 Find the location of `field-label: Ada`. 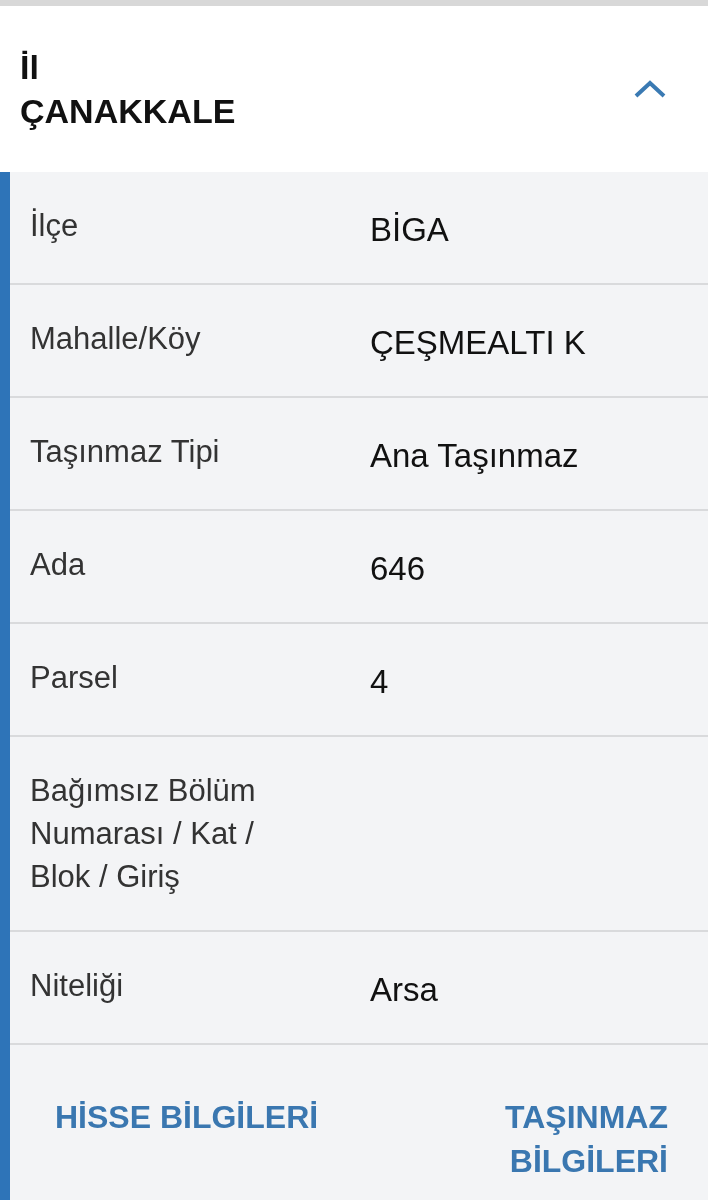

field-label: Ada is located at coordinates (58, 565).